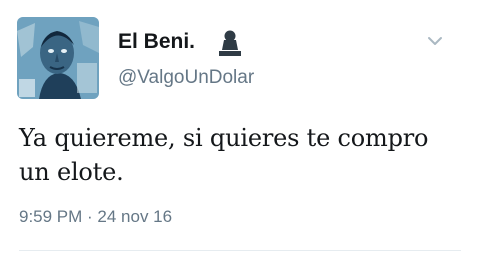 This screenshot has width=480, height=254. Describe the element at coordinates (435, 41) in the screenshot. I see `chevron-down-icon` at that location.